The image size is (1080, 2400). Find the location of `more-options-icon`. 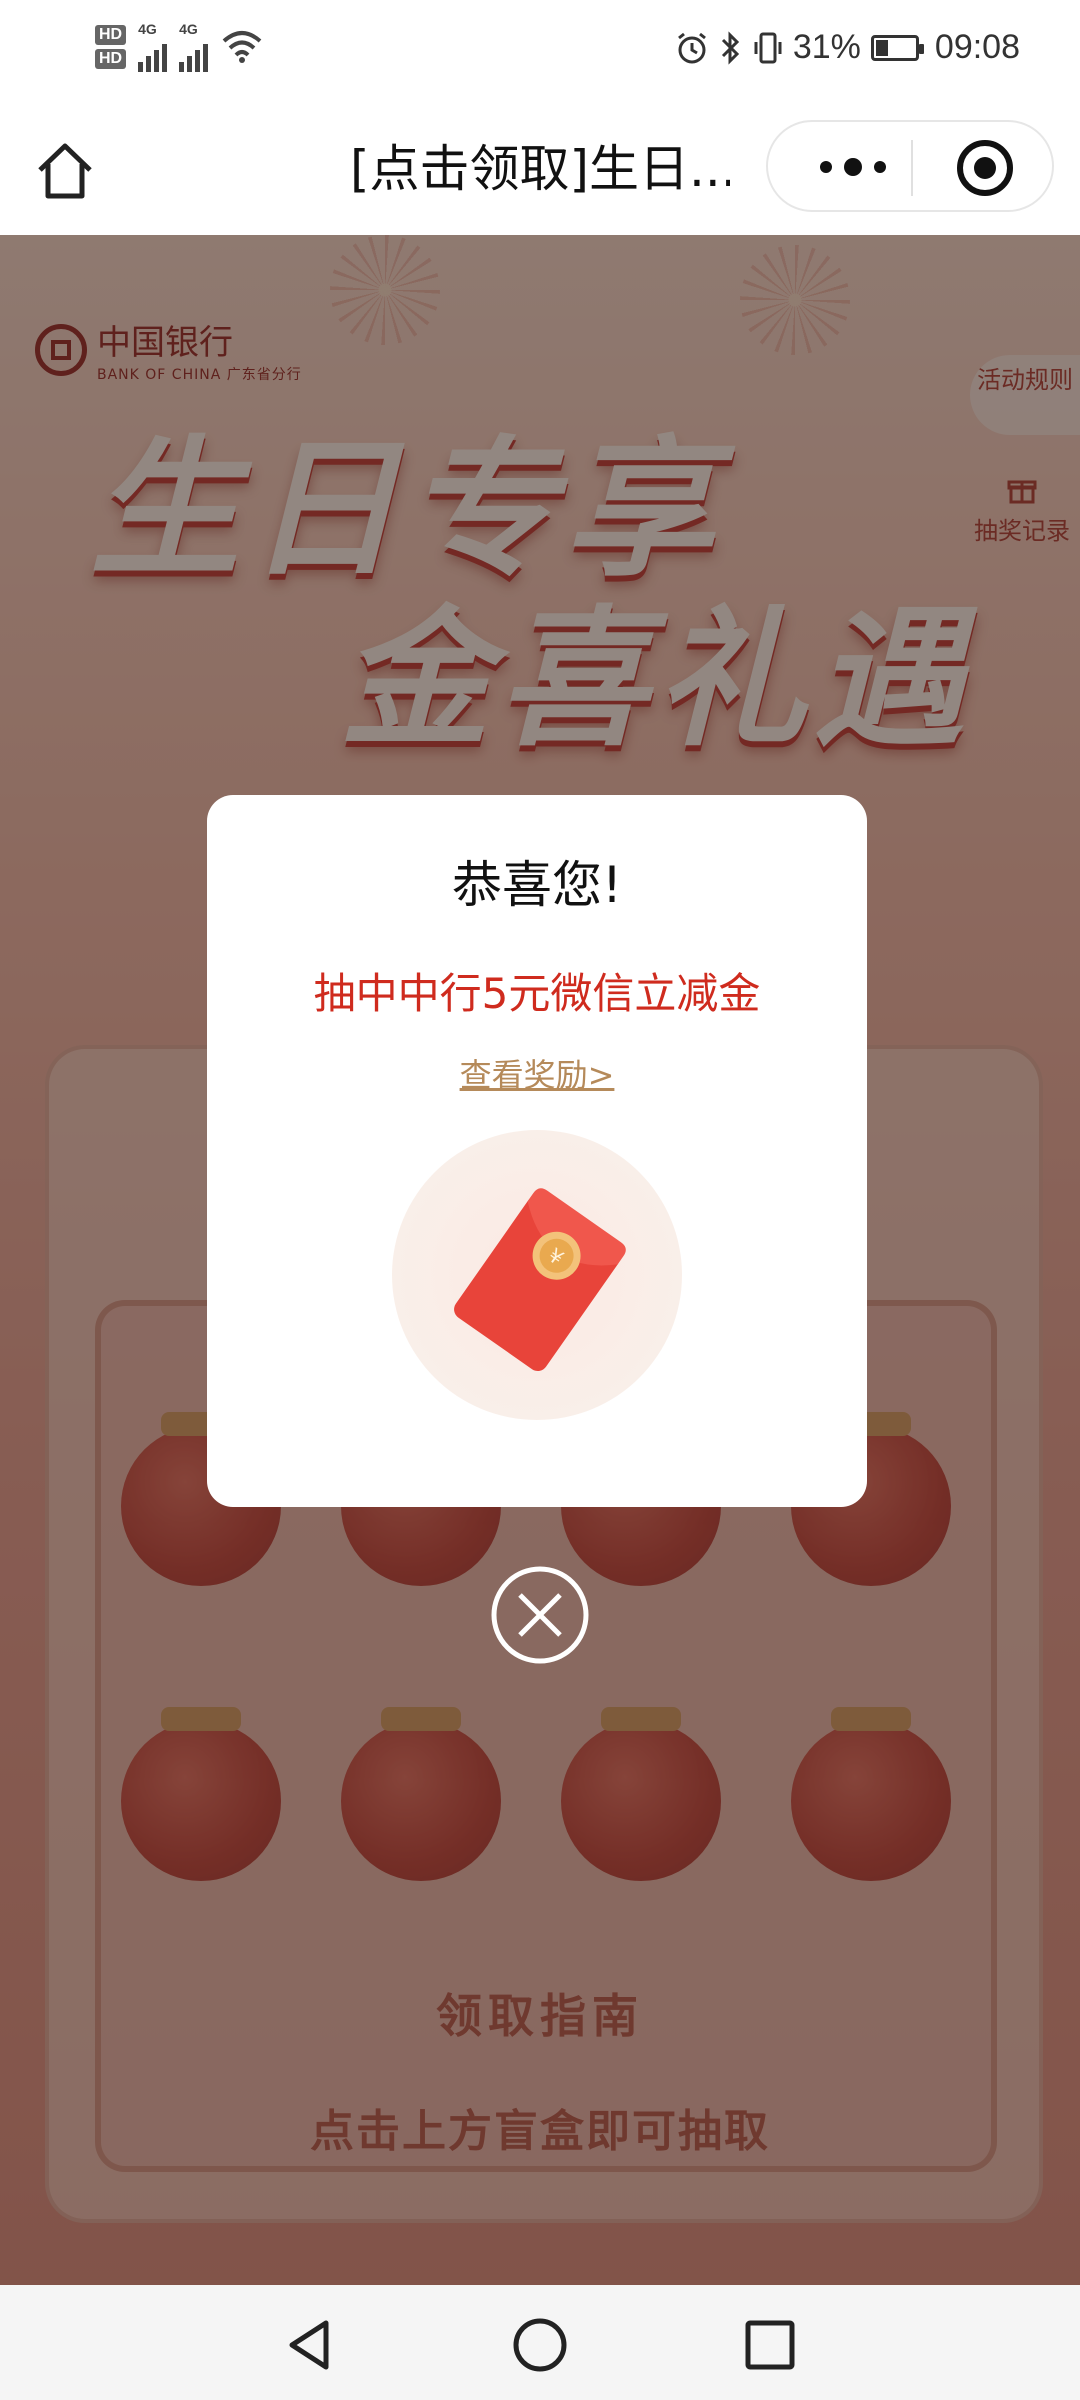

more-options-icon is located at coordinates (853, 167).